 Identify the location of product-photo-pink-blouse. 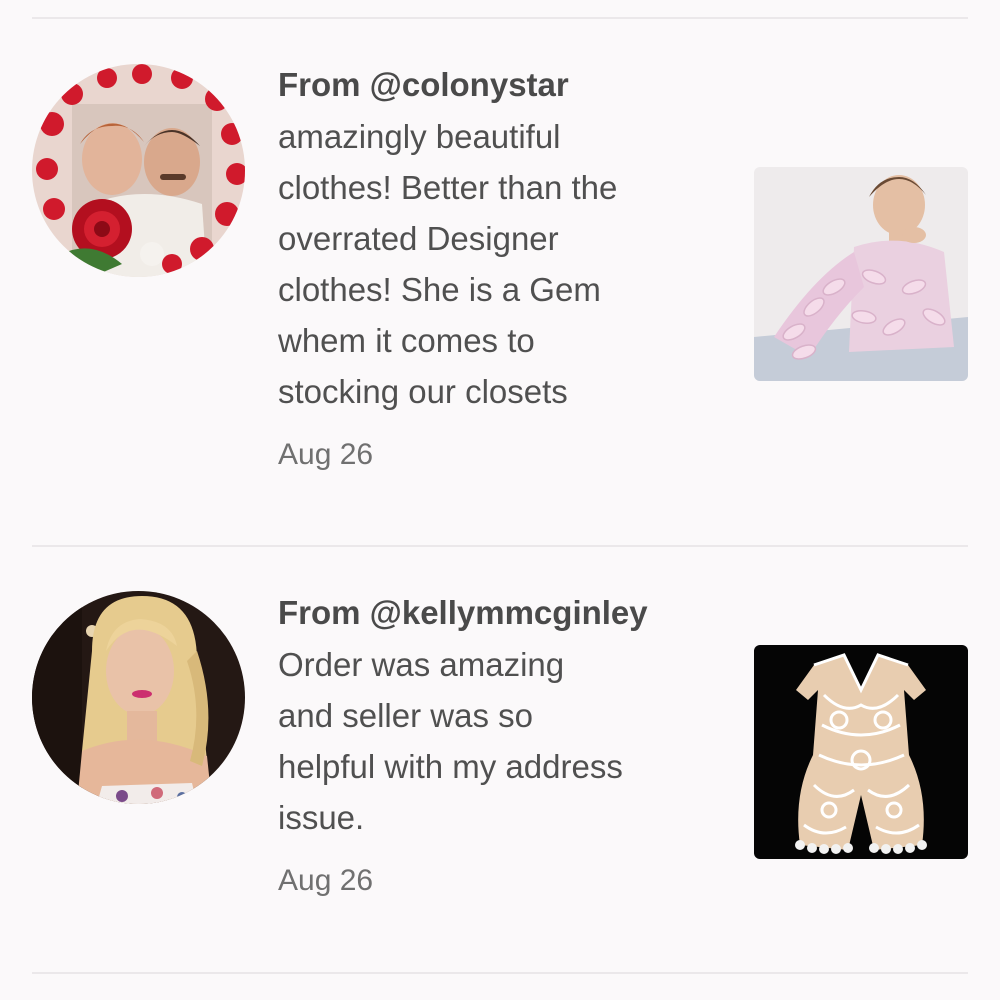
(861, 274).